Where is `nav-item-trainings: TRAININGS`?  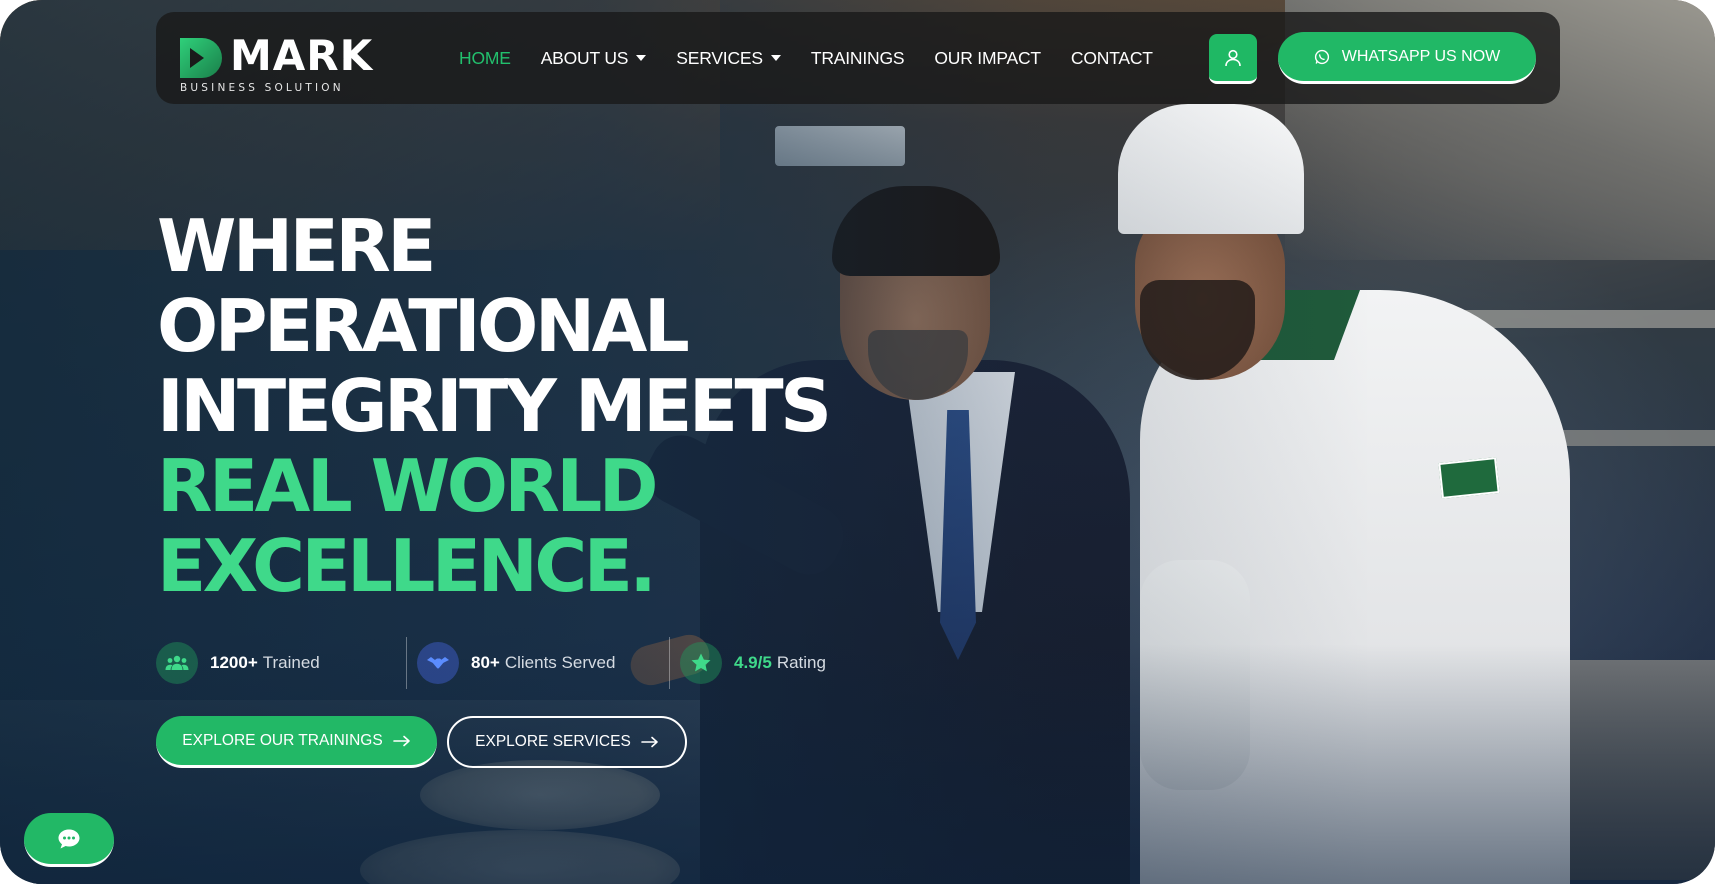 nav-item-trainings: TRAININGS is located at coordinates (858, 58).